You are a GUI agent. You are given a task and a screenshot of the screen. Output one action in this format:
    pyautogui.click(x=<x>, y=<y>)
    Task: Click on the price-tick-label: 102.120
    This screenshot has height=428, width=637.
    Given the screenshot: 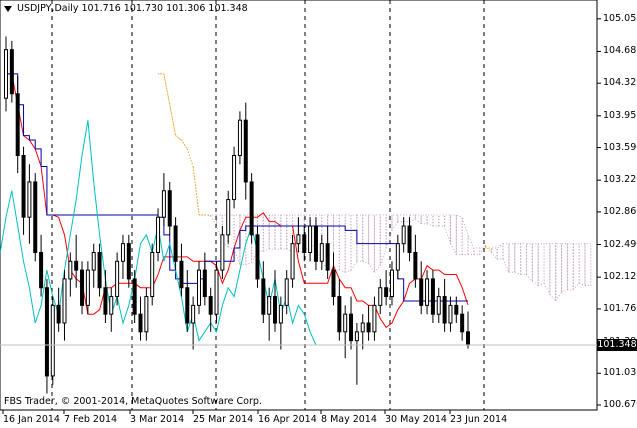 What is the action you would take?
    pyautogui.click(x=620, y=277)
    